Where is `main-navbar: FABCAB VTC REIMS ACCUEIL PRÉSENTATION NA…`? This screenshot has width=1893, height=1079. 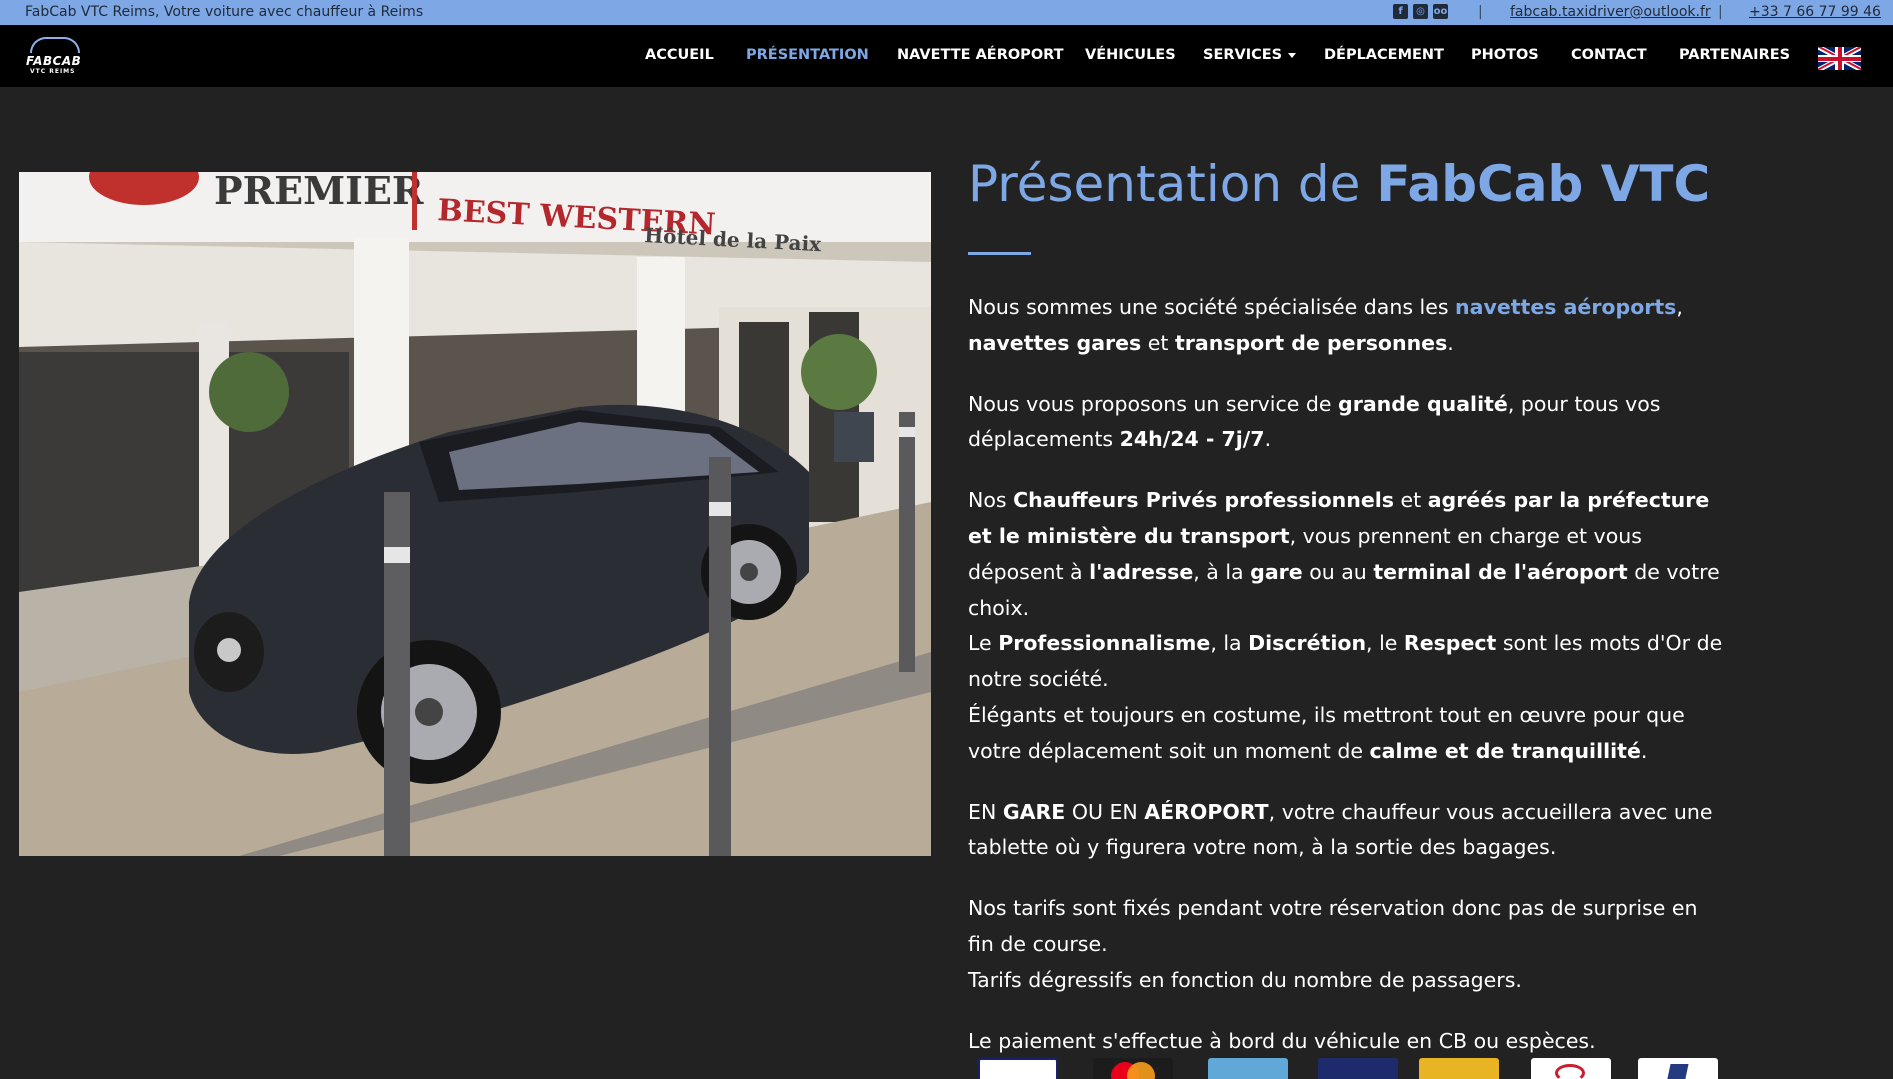
main-navbar: FABCAB VTC REIMS ACCUEIL PRÉSENTATION NA… is located at coordinates (946, 56).